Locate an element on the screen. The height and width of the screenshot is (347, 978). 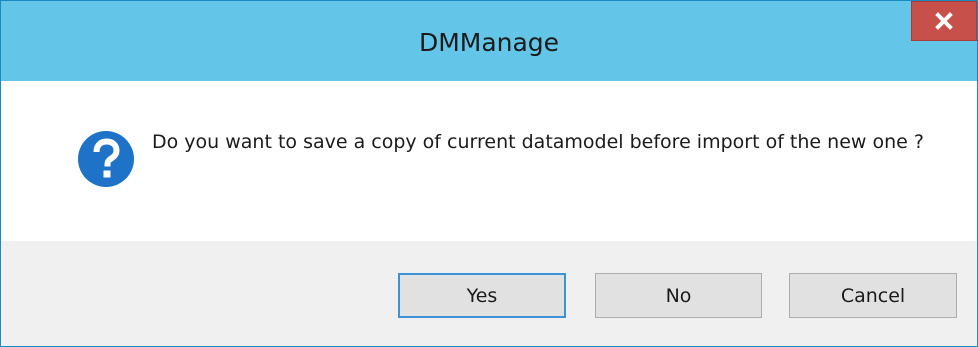
close-icon is located at coordinates (944, 21).